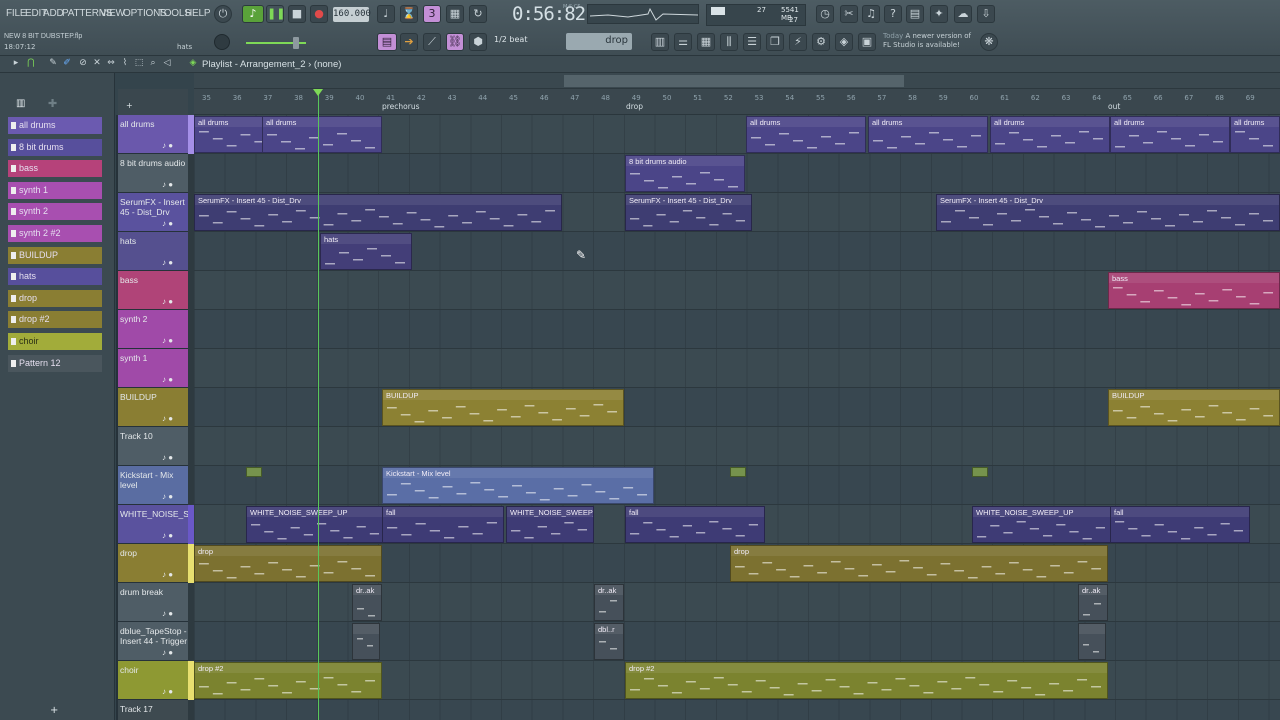  What do you see at coordinates (55, 277) in the screenshot?
I see `pattern-item: hats` at bounding box center [55, 277].